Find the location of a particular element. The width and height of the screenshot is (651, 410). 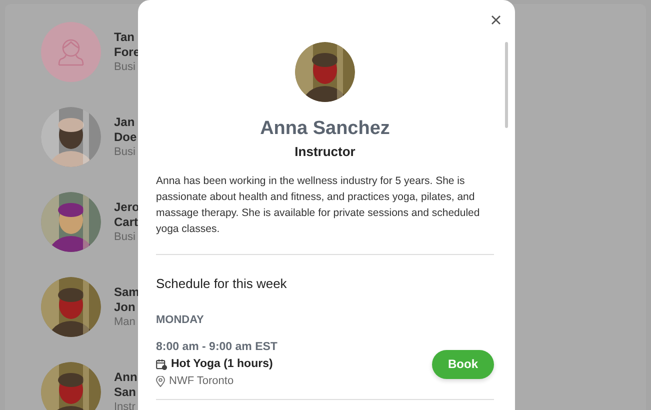

location-pin-icon is located at coordinates (160, 381).